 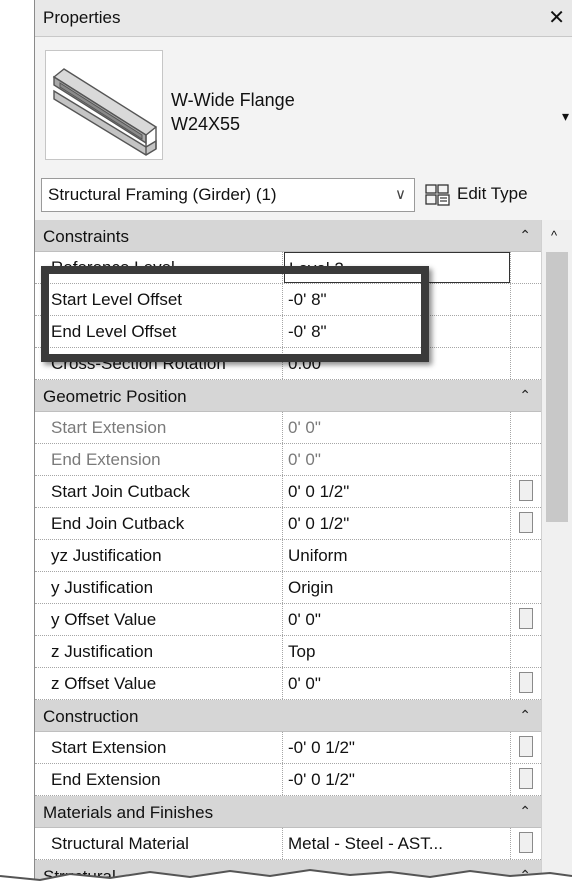 I want to click on group-header-geometric-position: Geometric Position ⌃, so click(x=288, y=396).